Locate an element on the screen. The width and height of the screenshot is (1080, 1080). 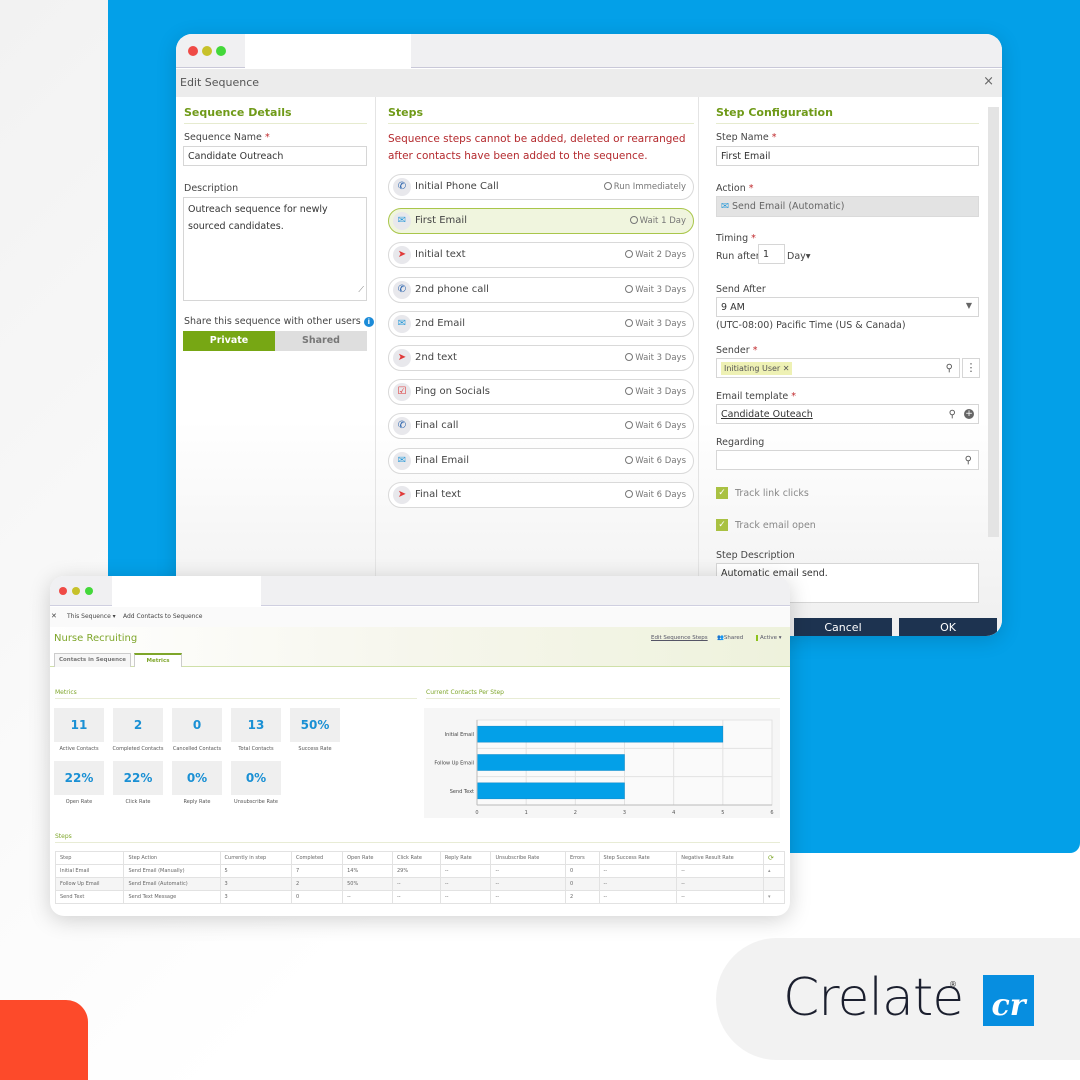
step-item: ✆ Initial Phone Call Run Immediately is located at coordinates (541, 187).